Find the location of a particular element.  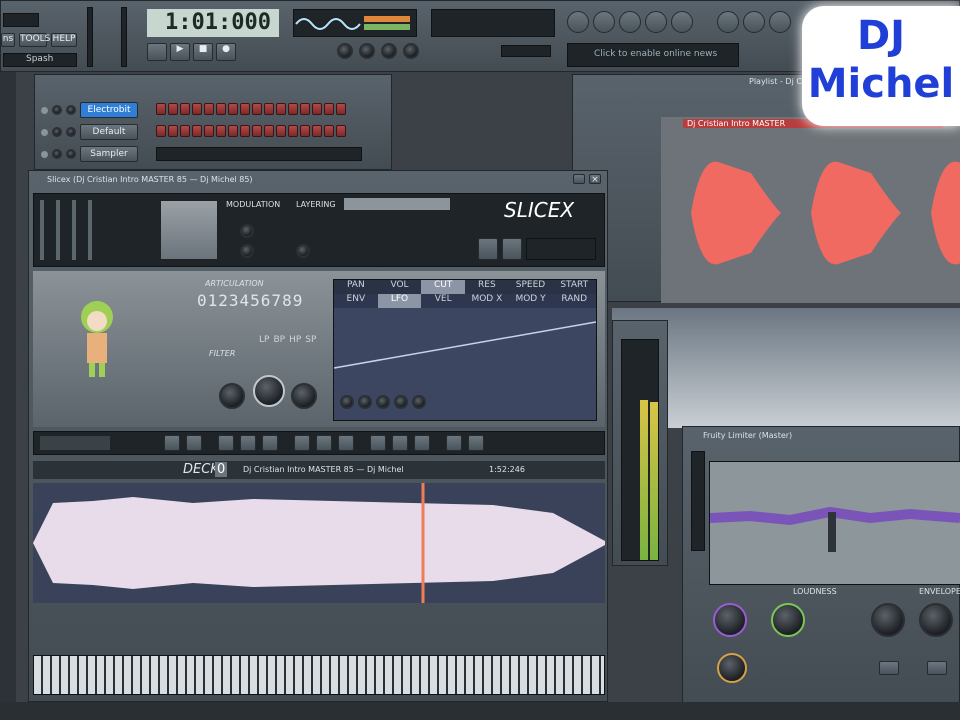

menu-item-help: HELP is located at coordinates (64, 40).